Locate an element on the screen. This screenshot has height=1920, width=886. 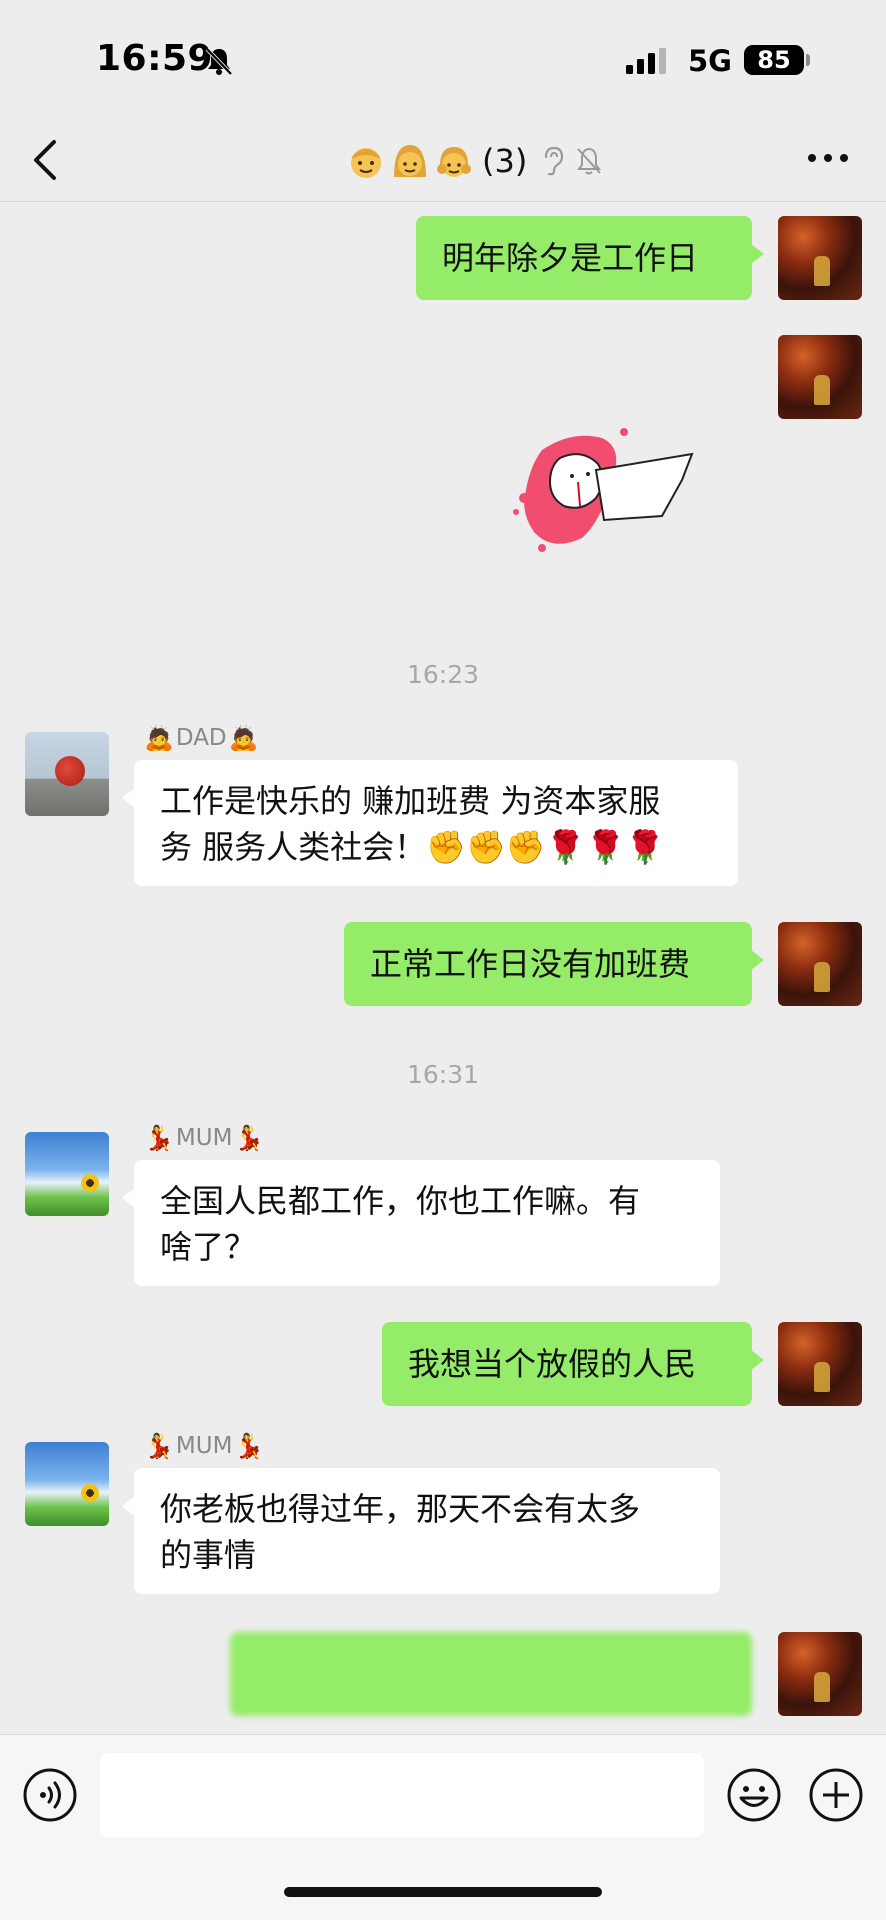
chat-header: (3) is located at coordinates (443, 161).